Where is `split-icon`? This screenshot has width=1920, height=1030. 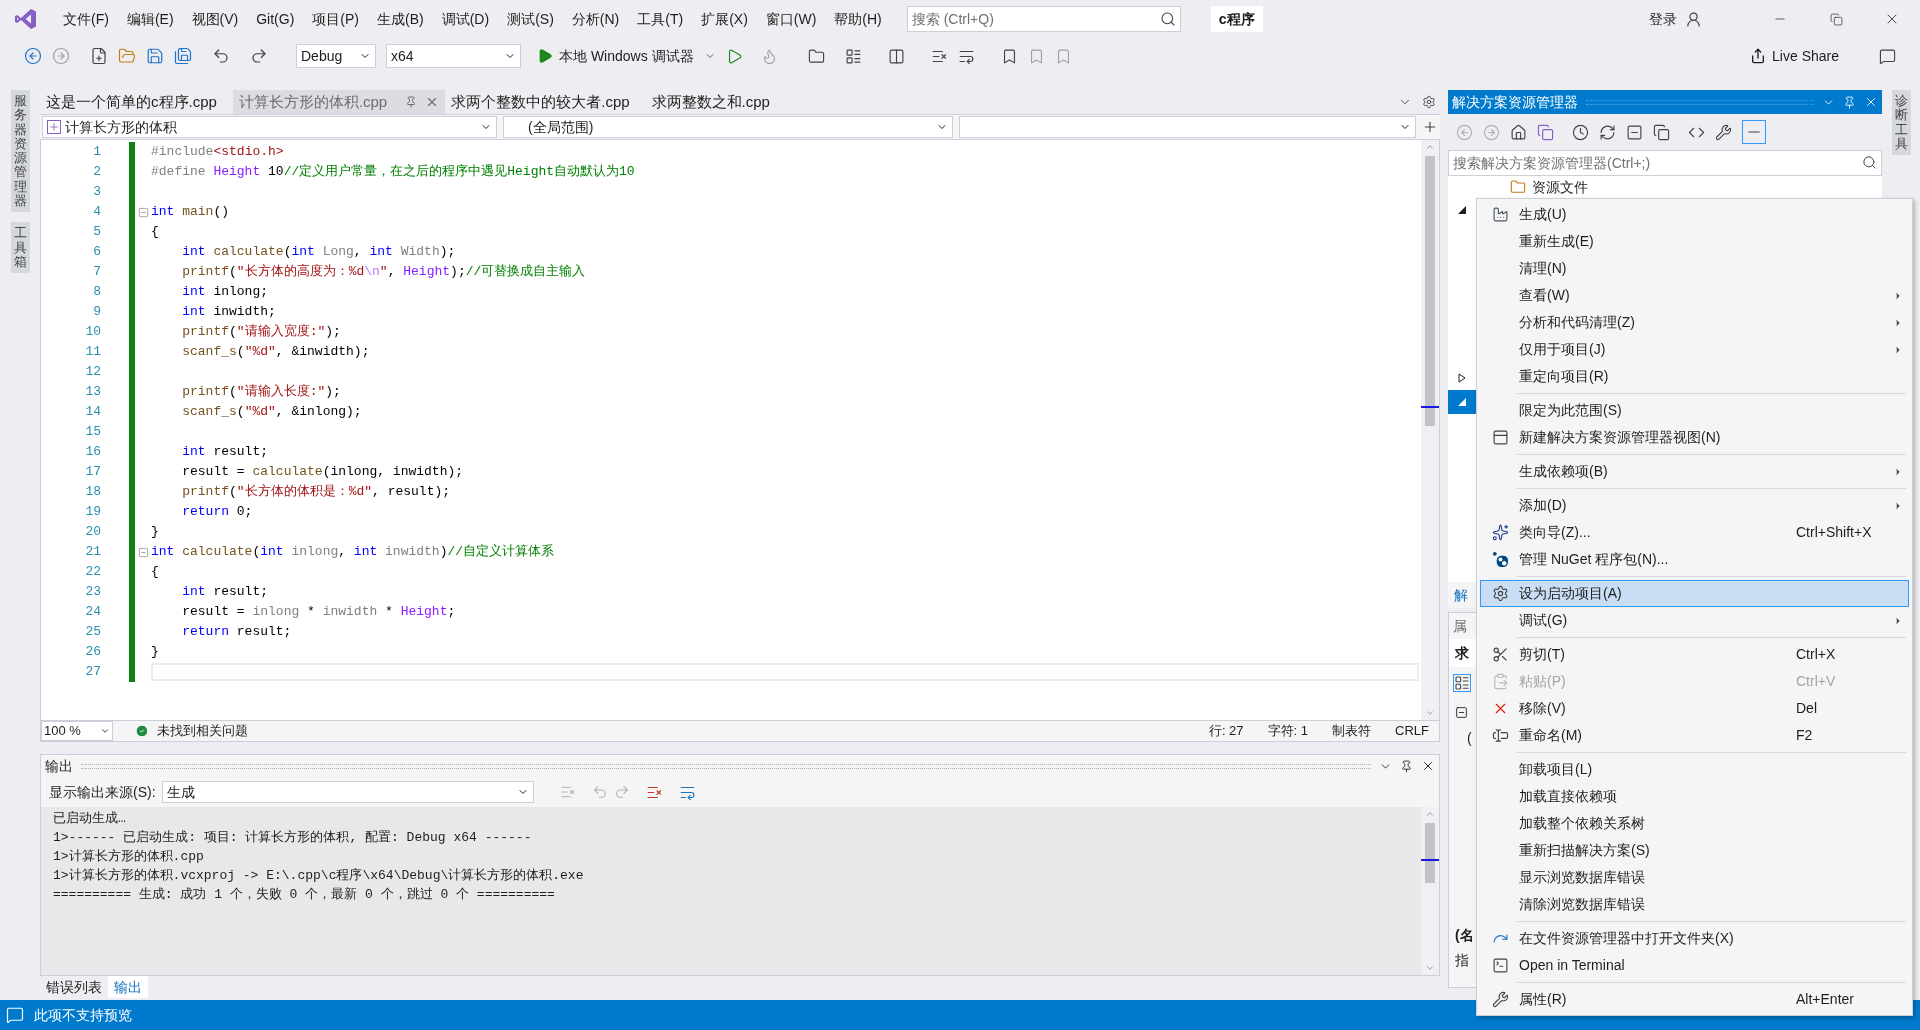
split-icon is located at coordinates (1430, 127).